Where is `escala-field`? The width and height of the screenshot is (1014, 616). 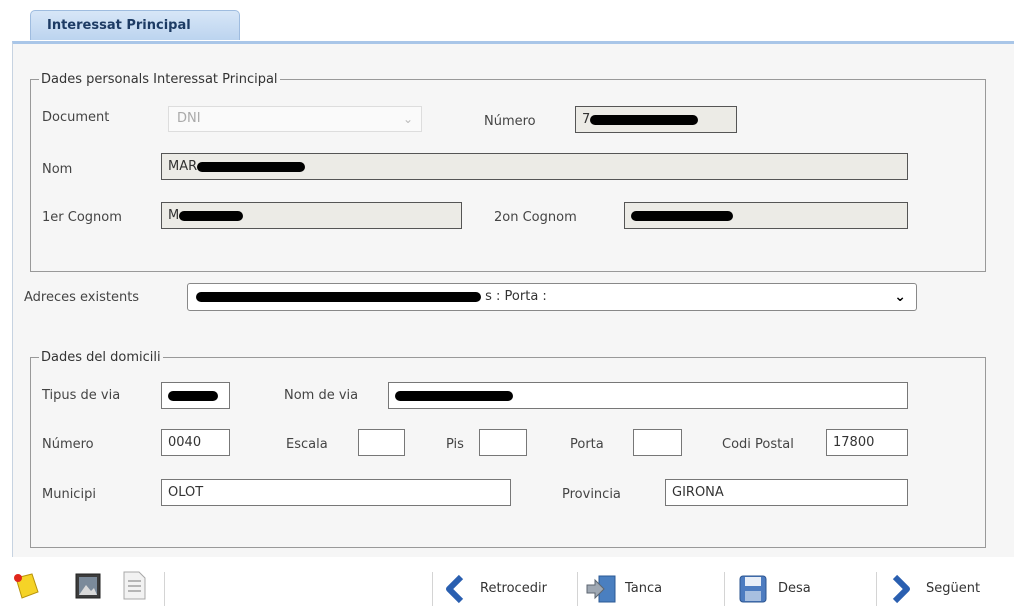 escala-field is located at coordinates (381, 442).